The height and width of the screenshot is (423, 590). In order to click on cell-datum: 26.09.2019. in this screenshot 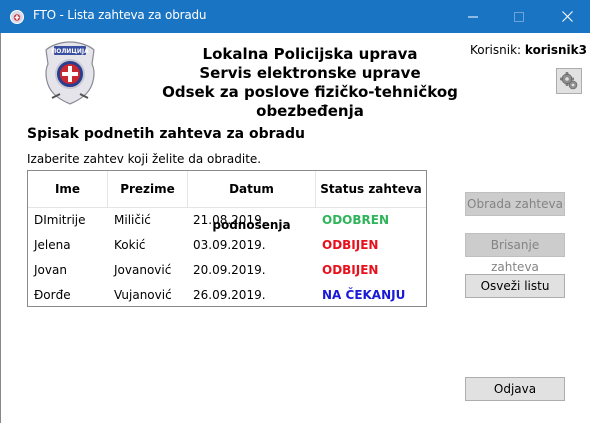, I will do `click(229, 295)`.